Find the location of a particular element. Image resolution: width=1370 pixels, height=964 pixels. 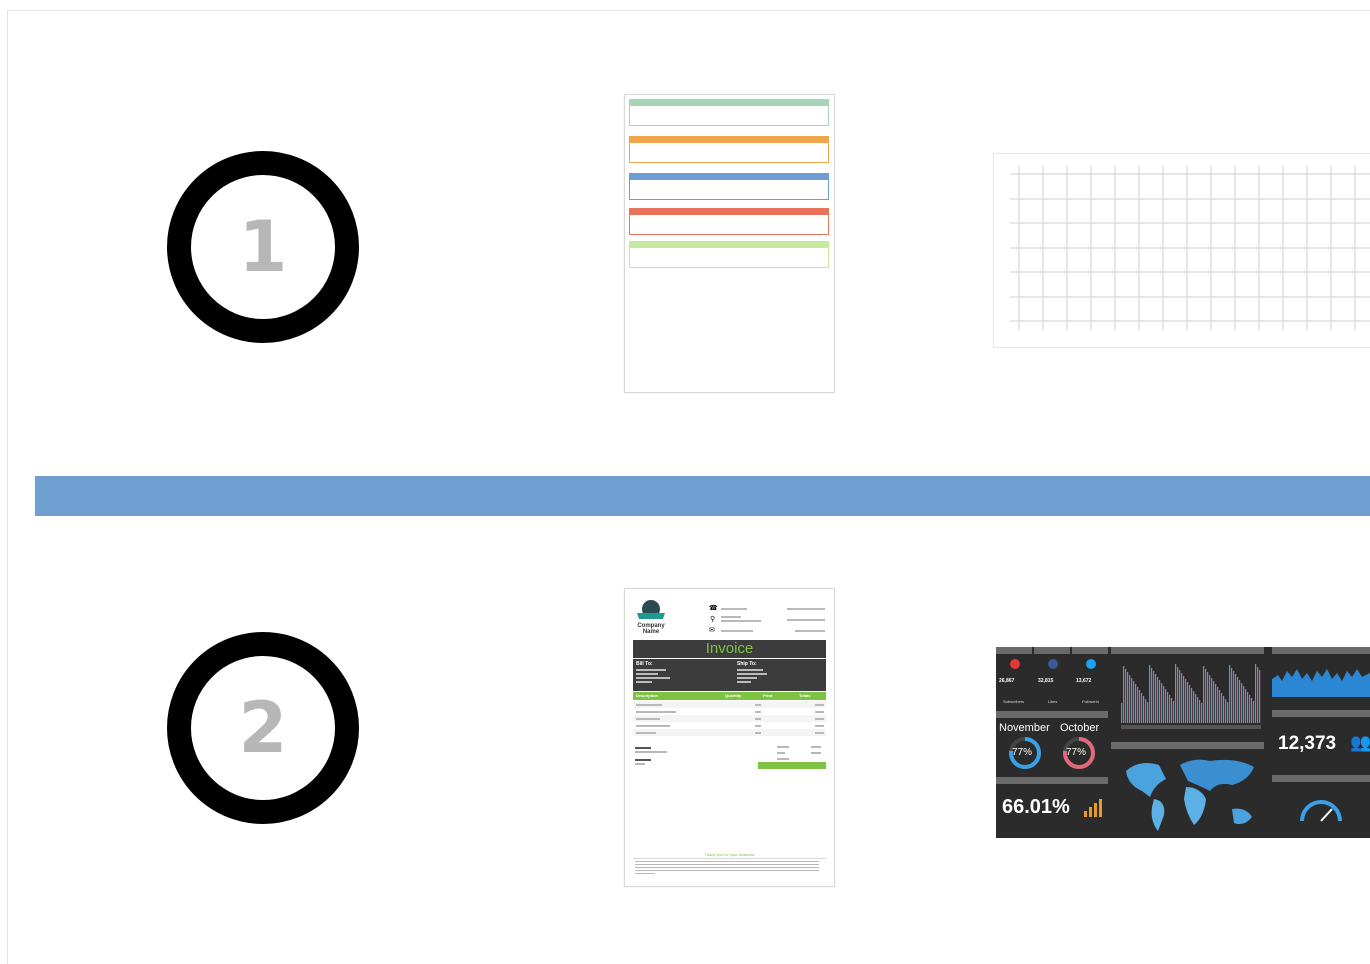

followers-label: Followers is located at coordinates (1091, 701).